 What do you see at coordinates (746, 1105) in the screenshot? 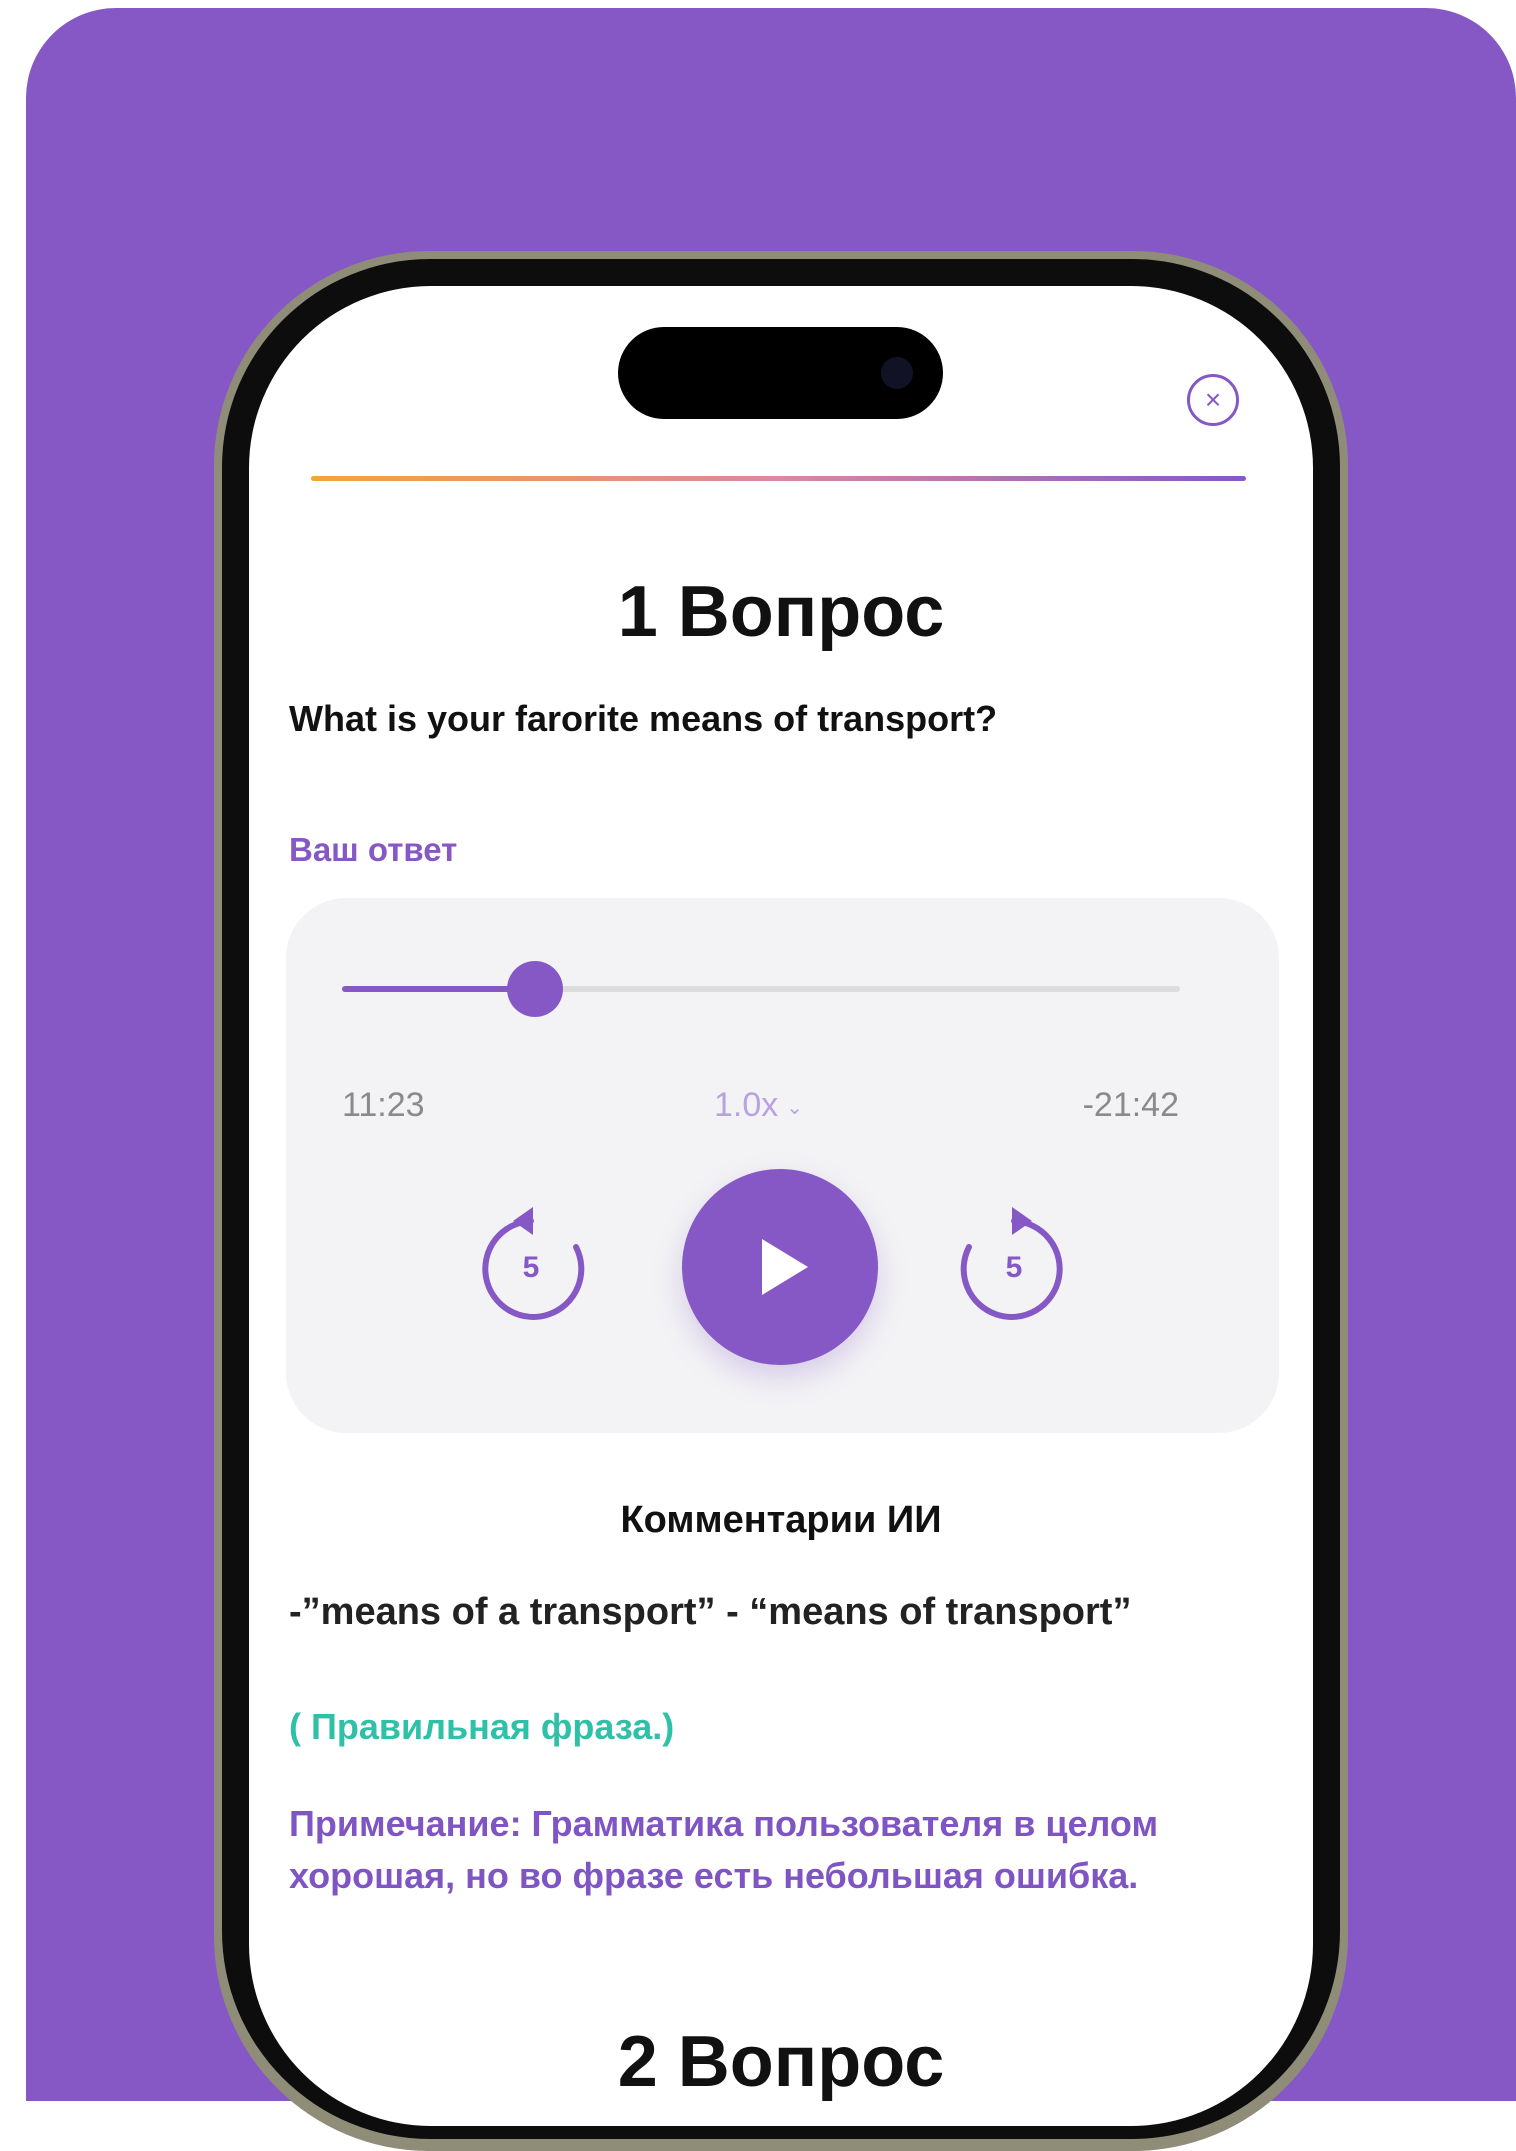
I see `playback-speed-label: 1.0x` at bounding box center [746, 1105].